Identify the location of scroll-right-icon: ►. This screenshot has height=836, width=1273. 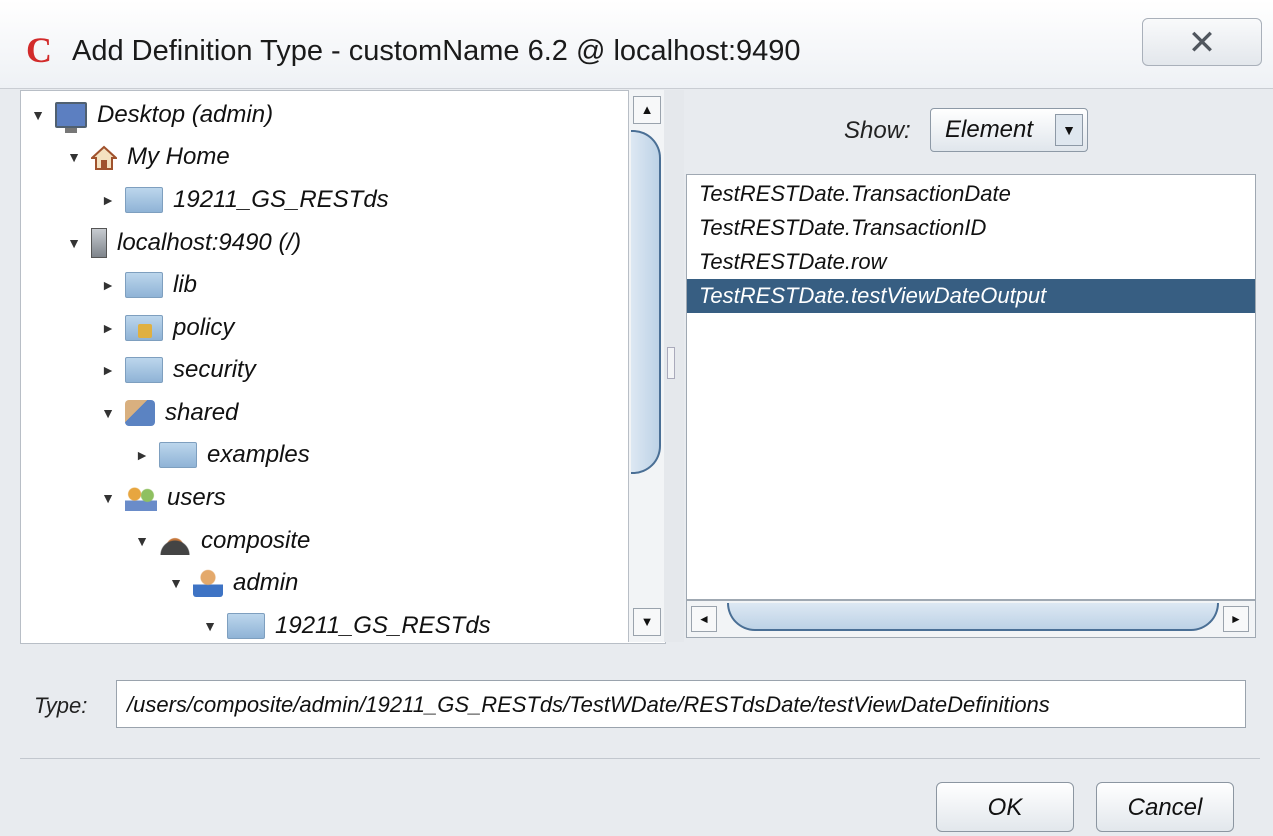
(1236, 619).